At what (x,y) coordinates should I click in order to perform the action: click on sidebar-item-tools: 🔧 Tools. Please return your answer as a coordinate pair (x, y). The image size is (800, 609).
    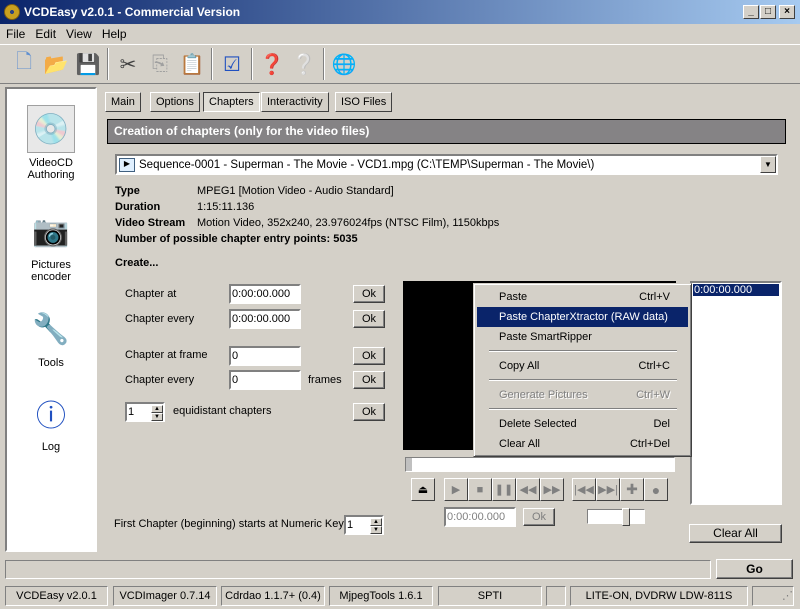
    Looking at the image, I should click on (51, 337).